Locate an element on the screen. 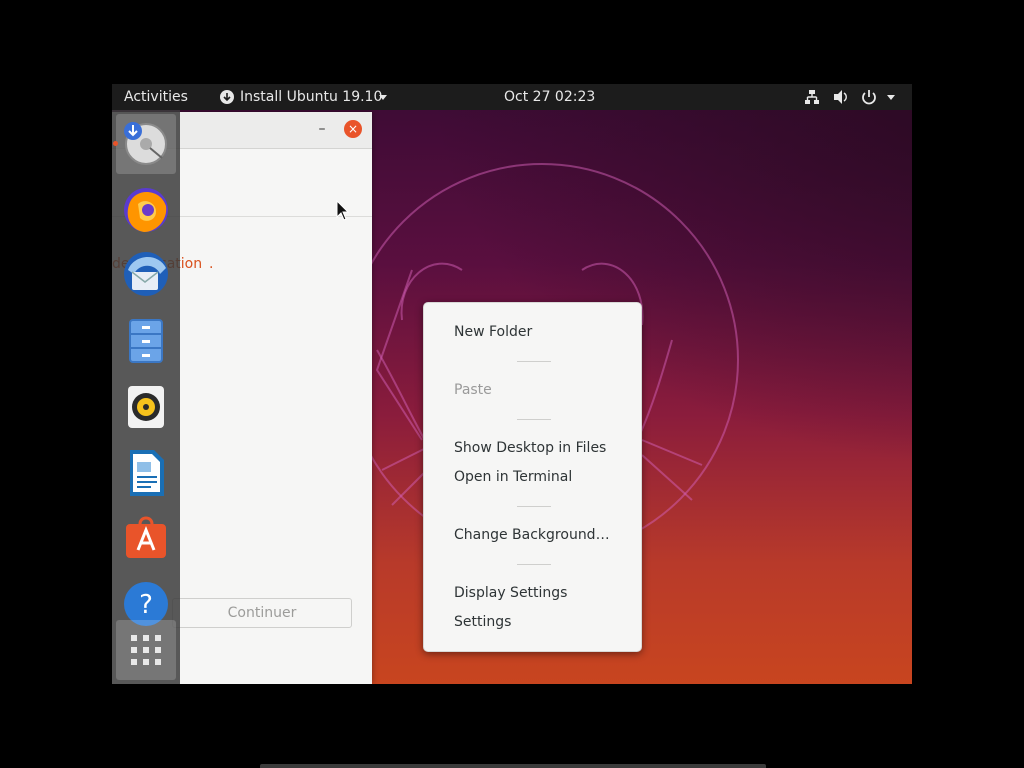  app-menu-button: Install Ubuntu 19.10 is located at coordinates (303, 97).